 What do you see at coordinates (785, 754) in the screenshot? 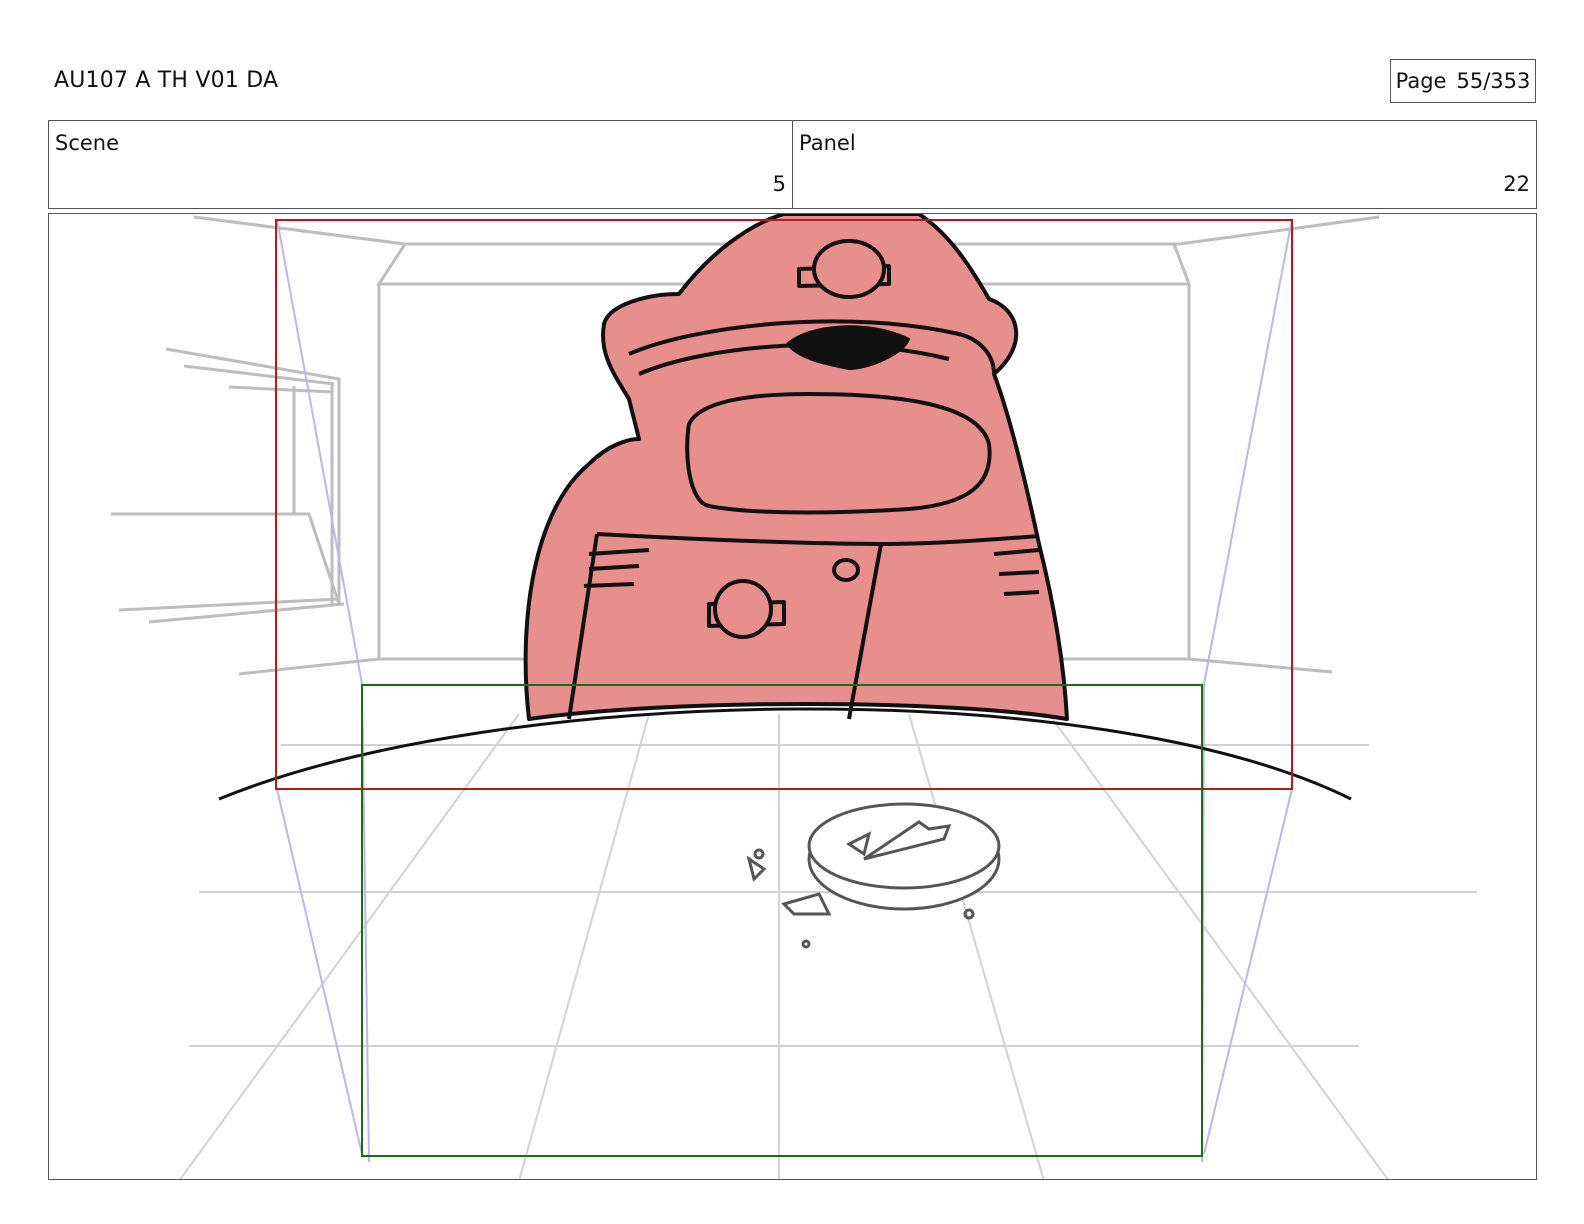
I see `floor-horizon` at bounding box center [785, 754].